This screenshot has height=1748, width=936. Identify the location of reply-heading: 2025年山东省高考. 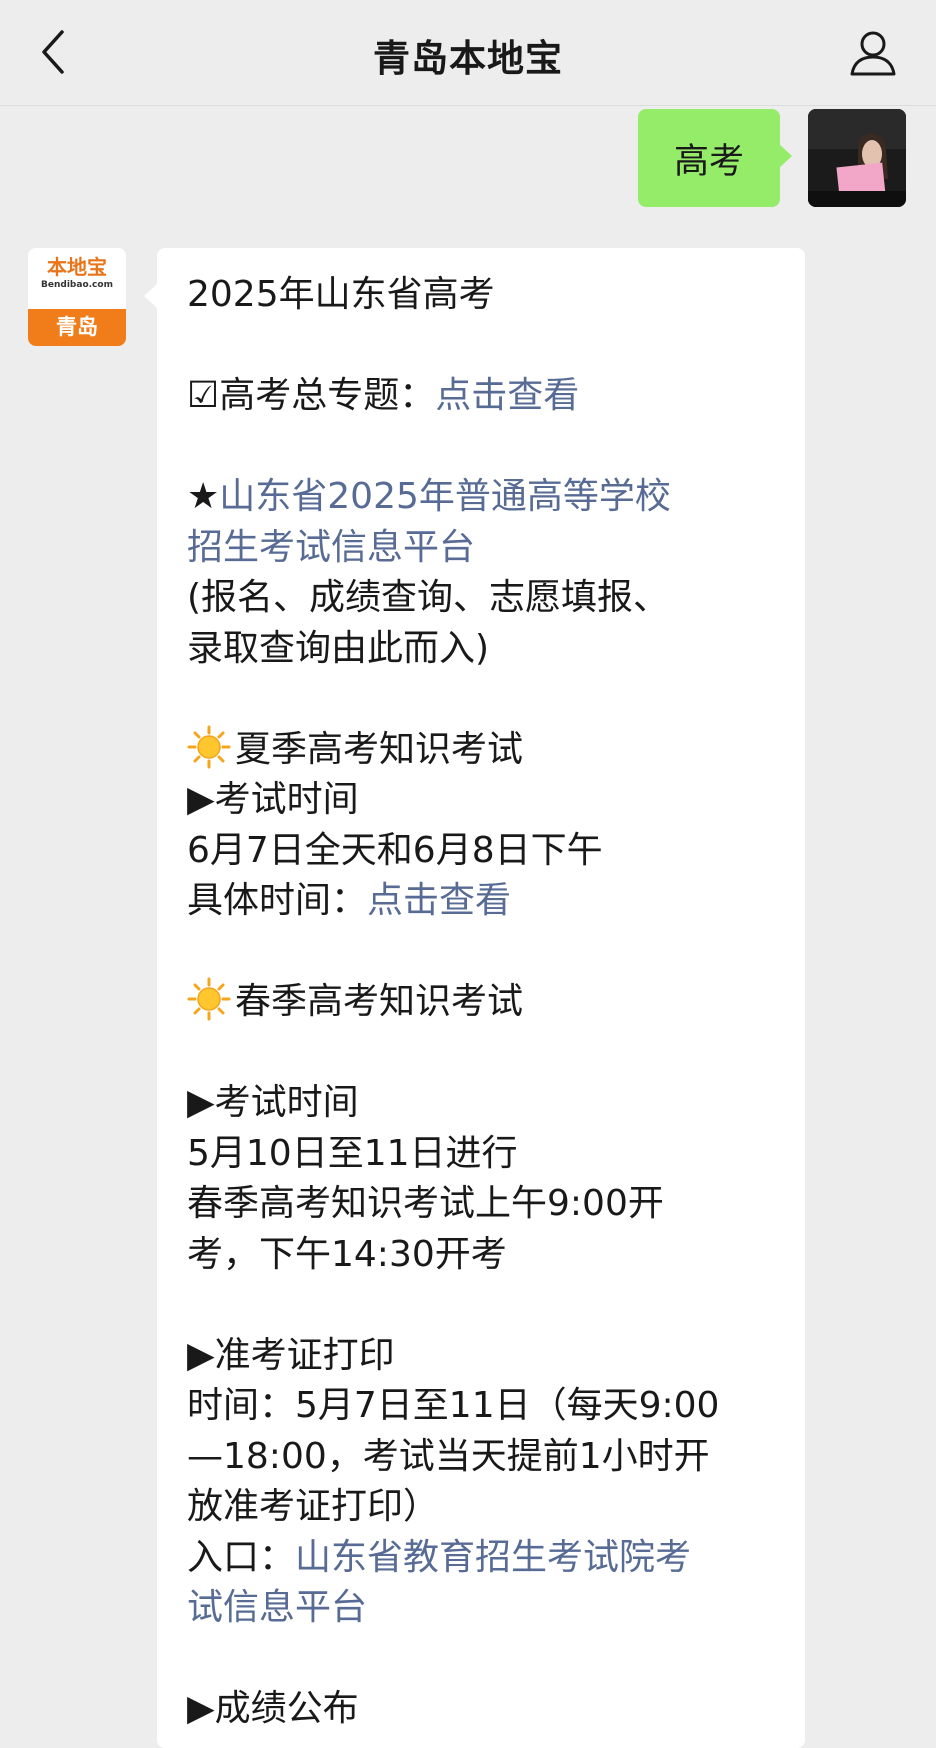
(341, 294).